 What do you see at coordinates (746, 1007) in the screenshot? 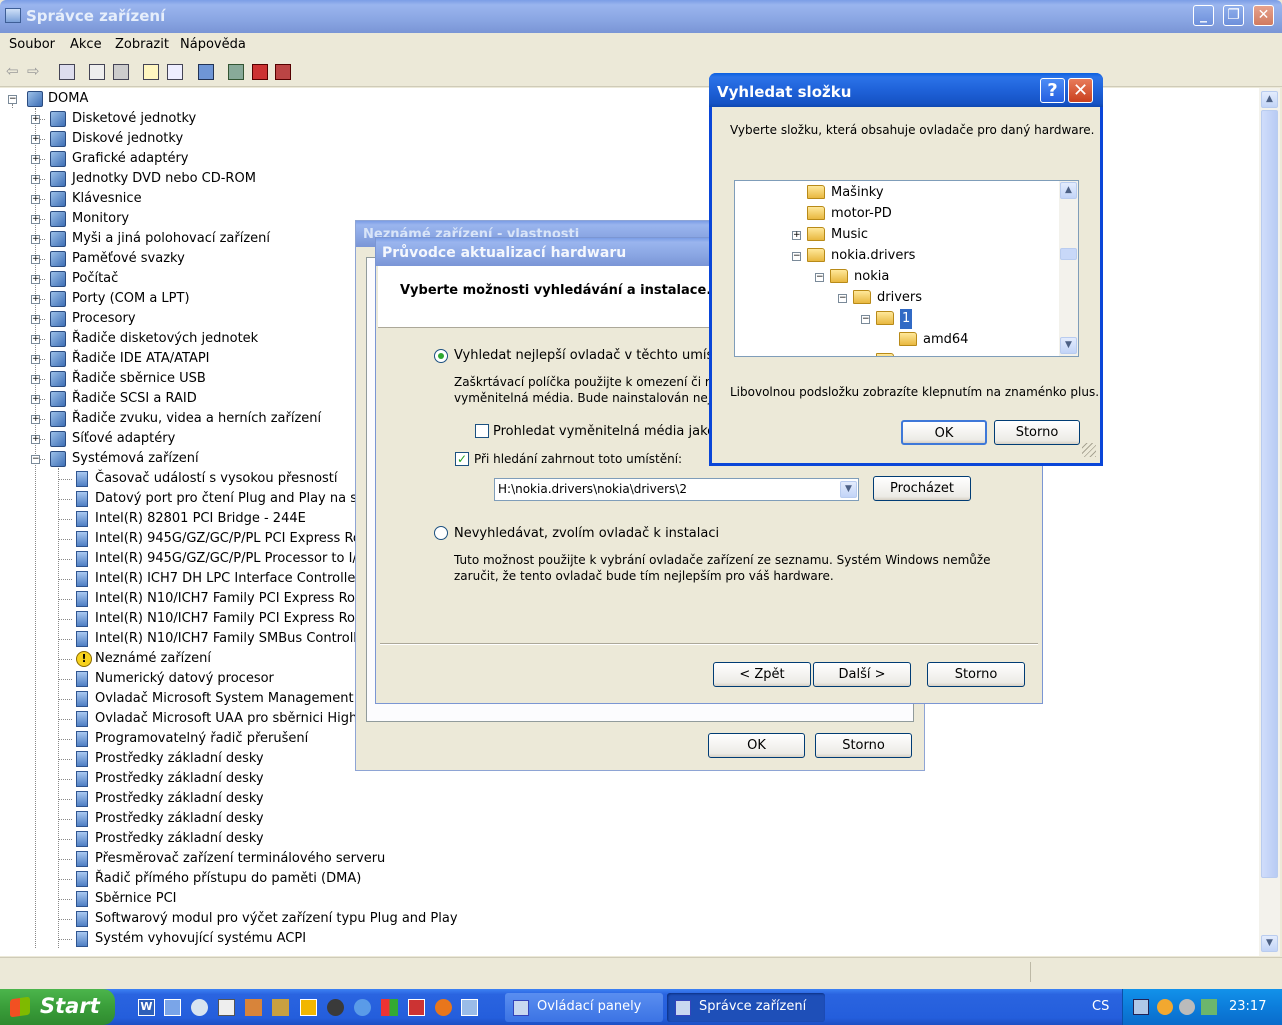
I see `task-device-manager: Správce zařízení` at bounding box center [746, 1007].